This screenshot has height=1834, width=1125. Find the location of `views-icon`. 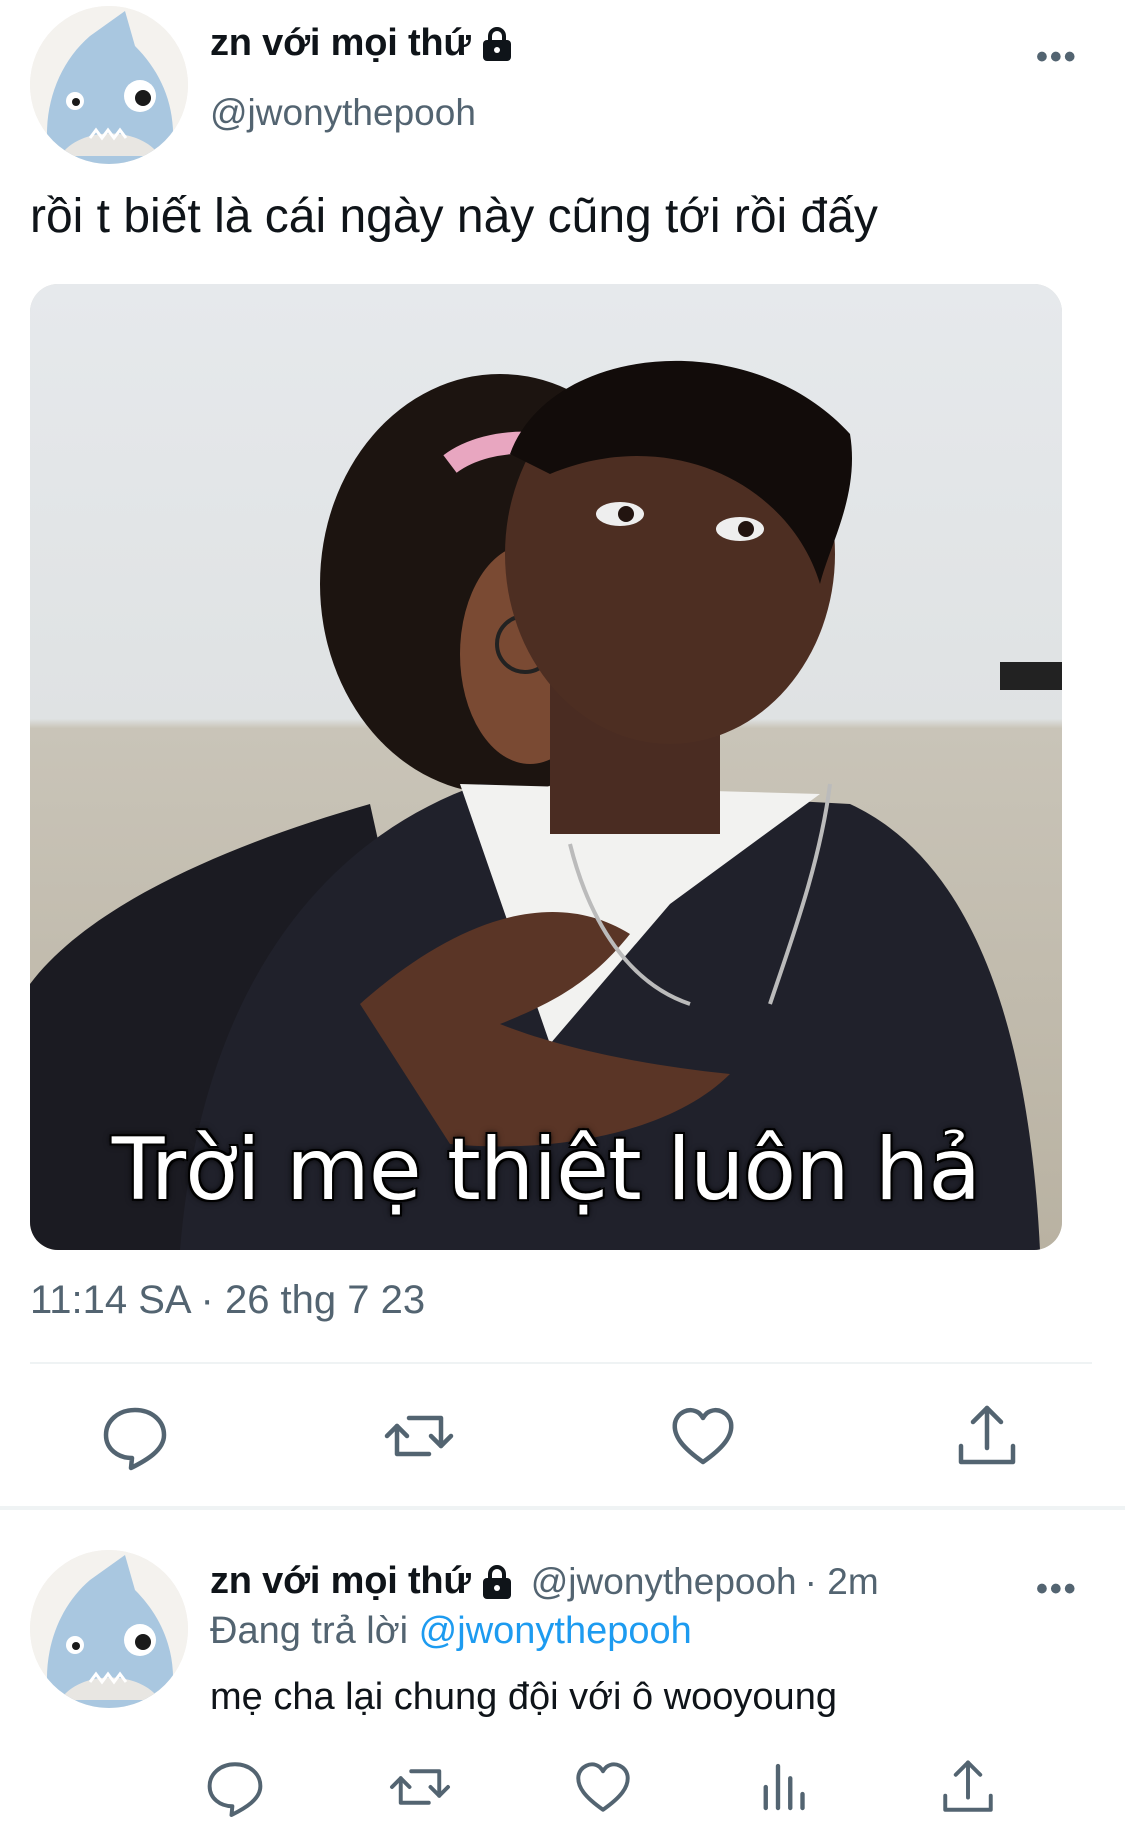

views-icon is located at coordinates (785, 1787).